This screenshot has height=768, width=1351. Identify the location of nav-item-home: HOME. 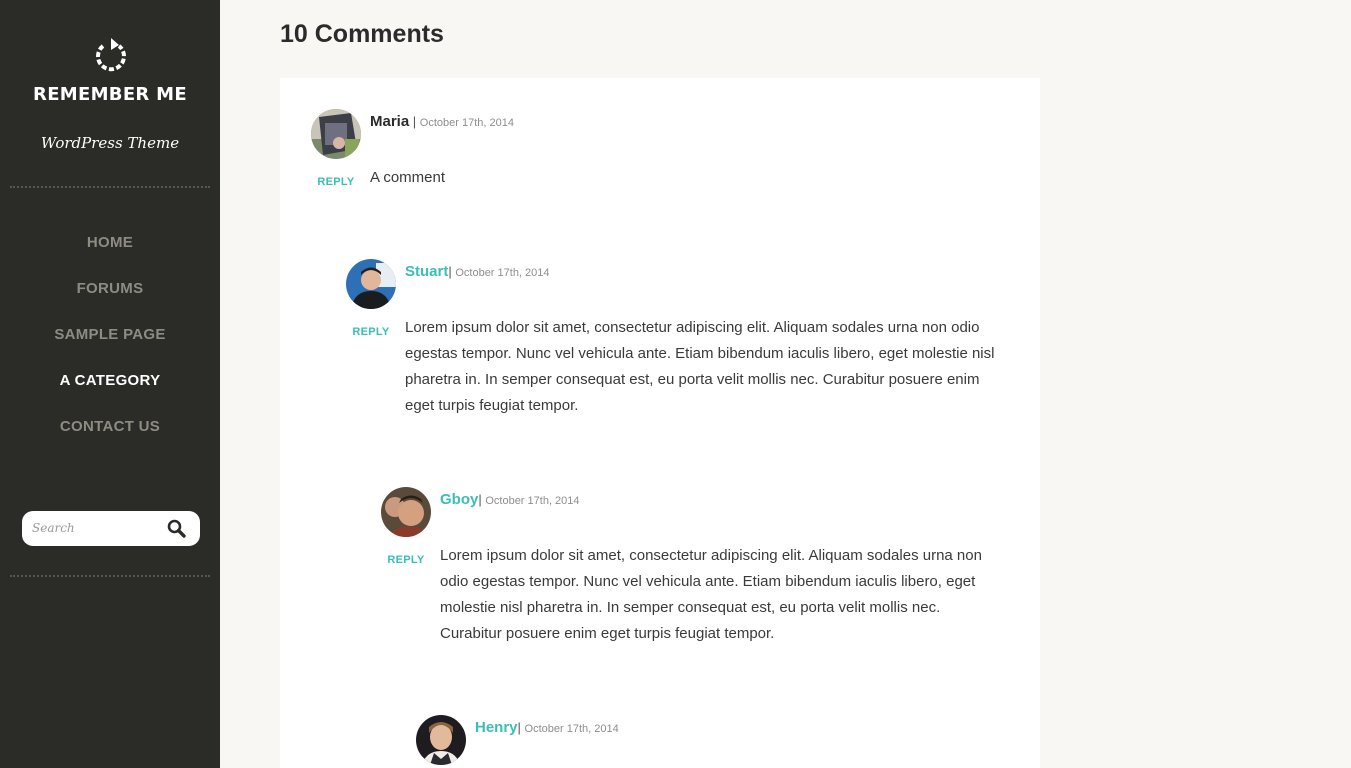
(110, 253).